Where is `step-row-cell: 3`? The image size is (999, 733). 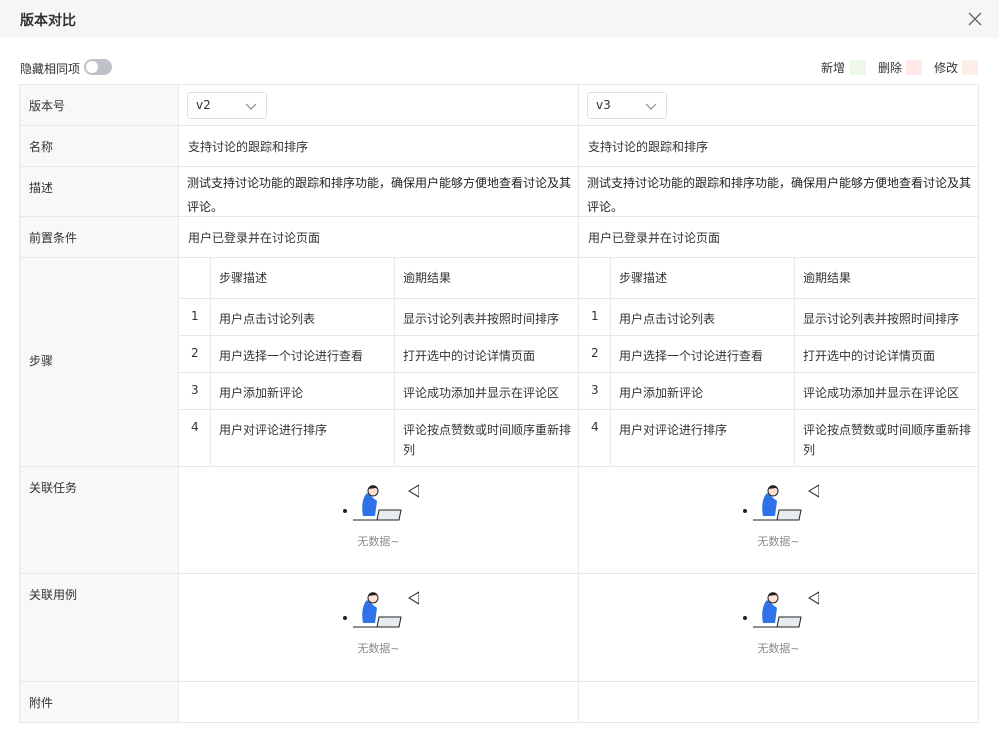
step-row-cell: 3 is located at coordinates (595, 391).